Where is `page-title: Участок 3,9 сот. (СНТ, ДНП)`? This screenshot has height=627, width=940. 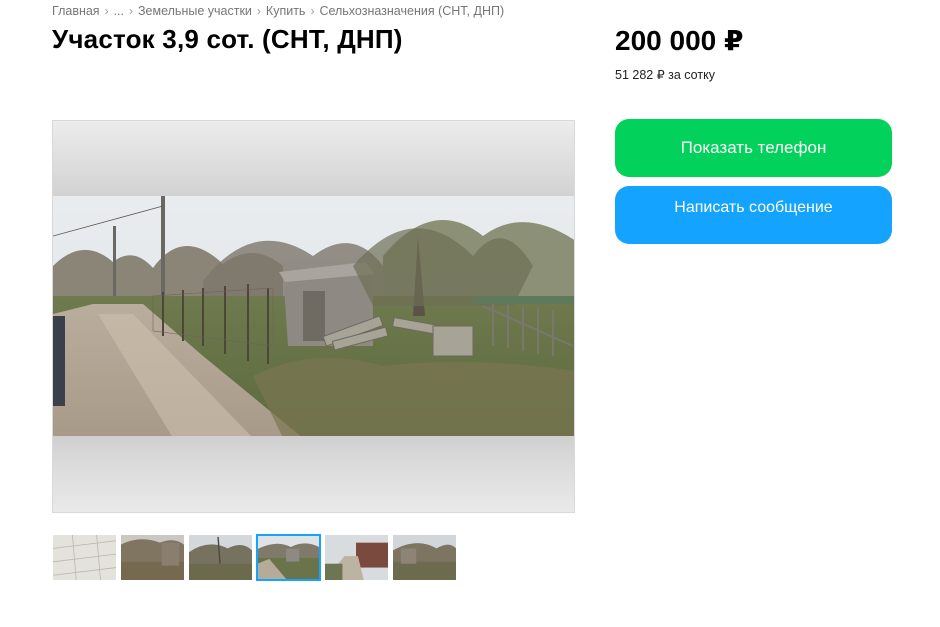
page-title: Участок 3,9 сот. (СНТ, ДНП) is located at coordinates (227, 39).